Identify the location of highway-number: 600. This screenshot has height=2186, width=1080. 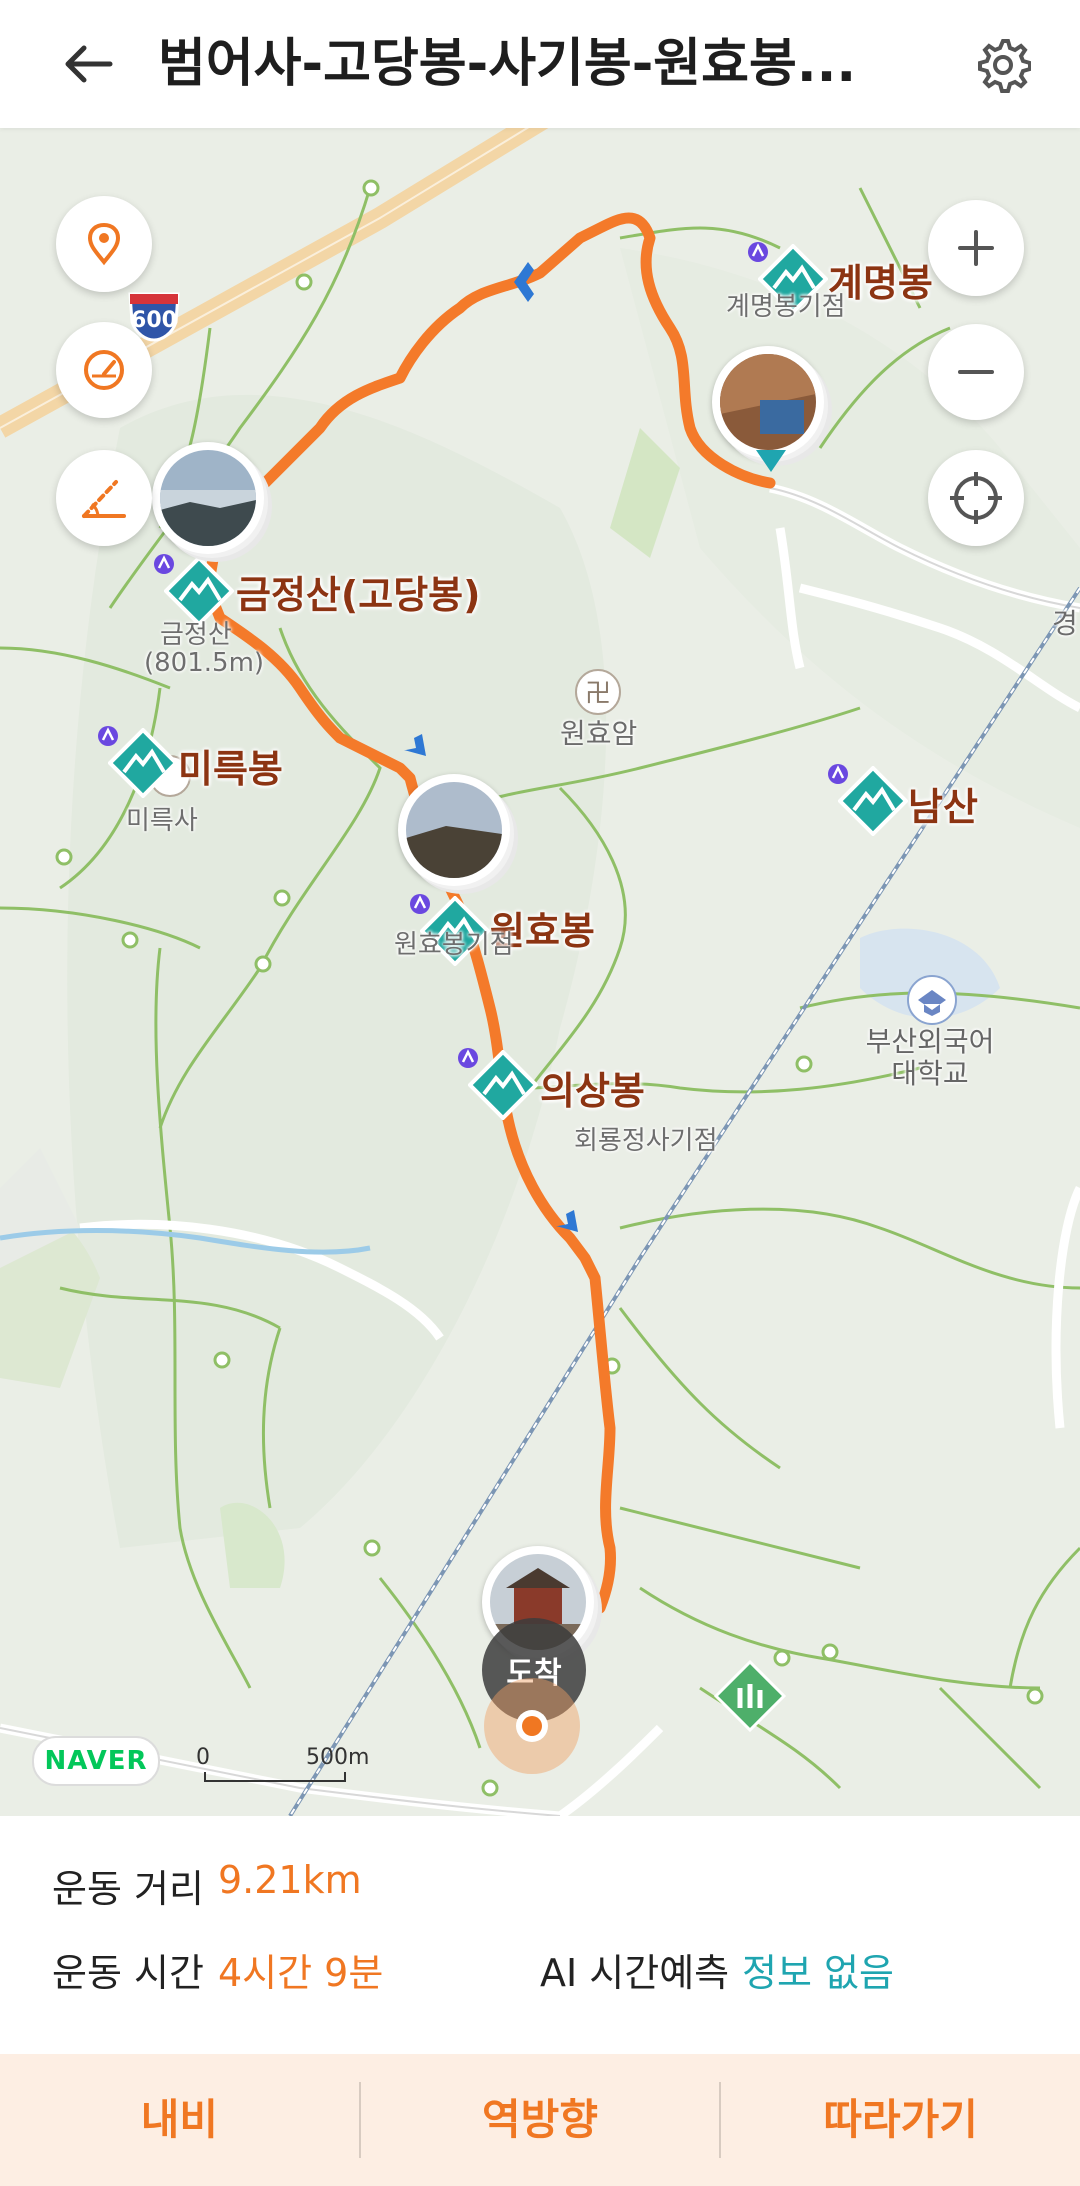
(154, 320).